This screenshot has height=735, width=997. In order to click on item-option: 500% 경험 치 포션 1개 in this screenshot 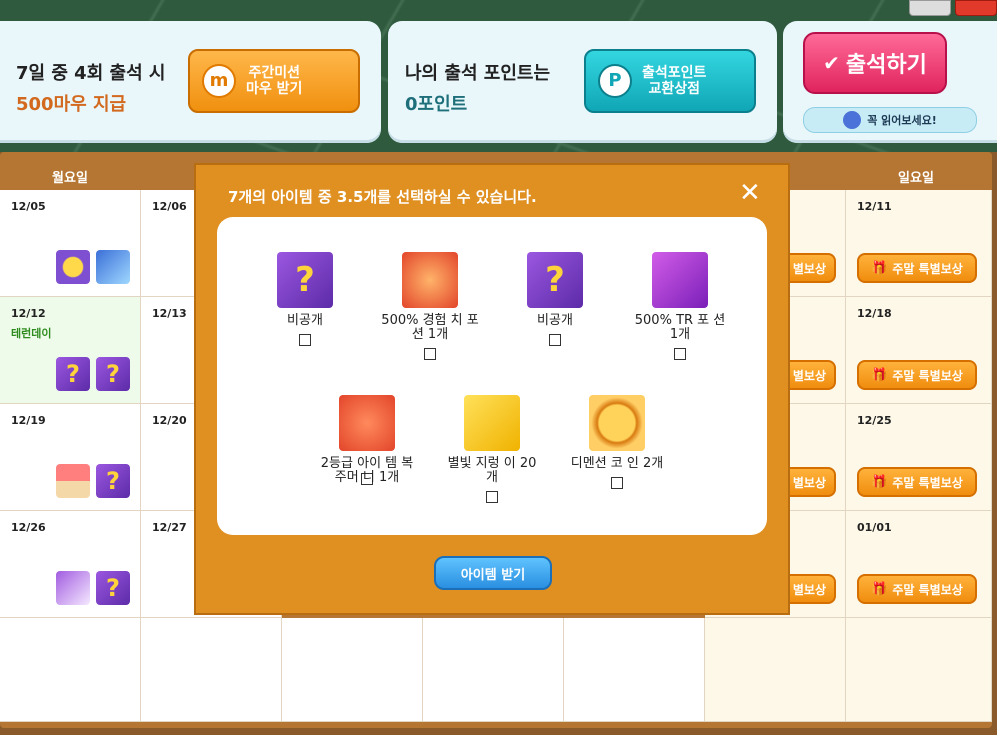, I will do `click(430, 306)`.